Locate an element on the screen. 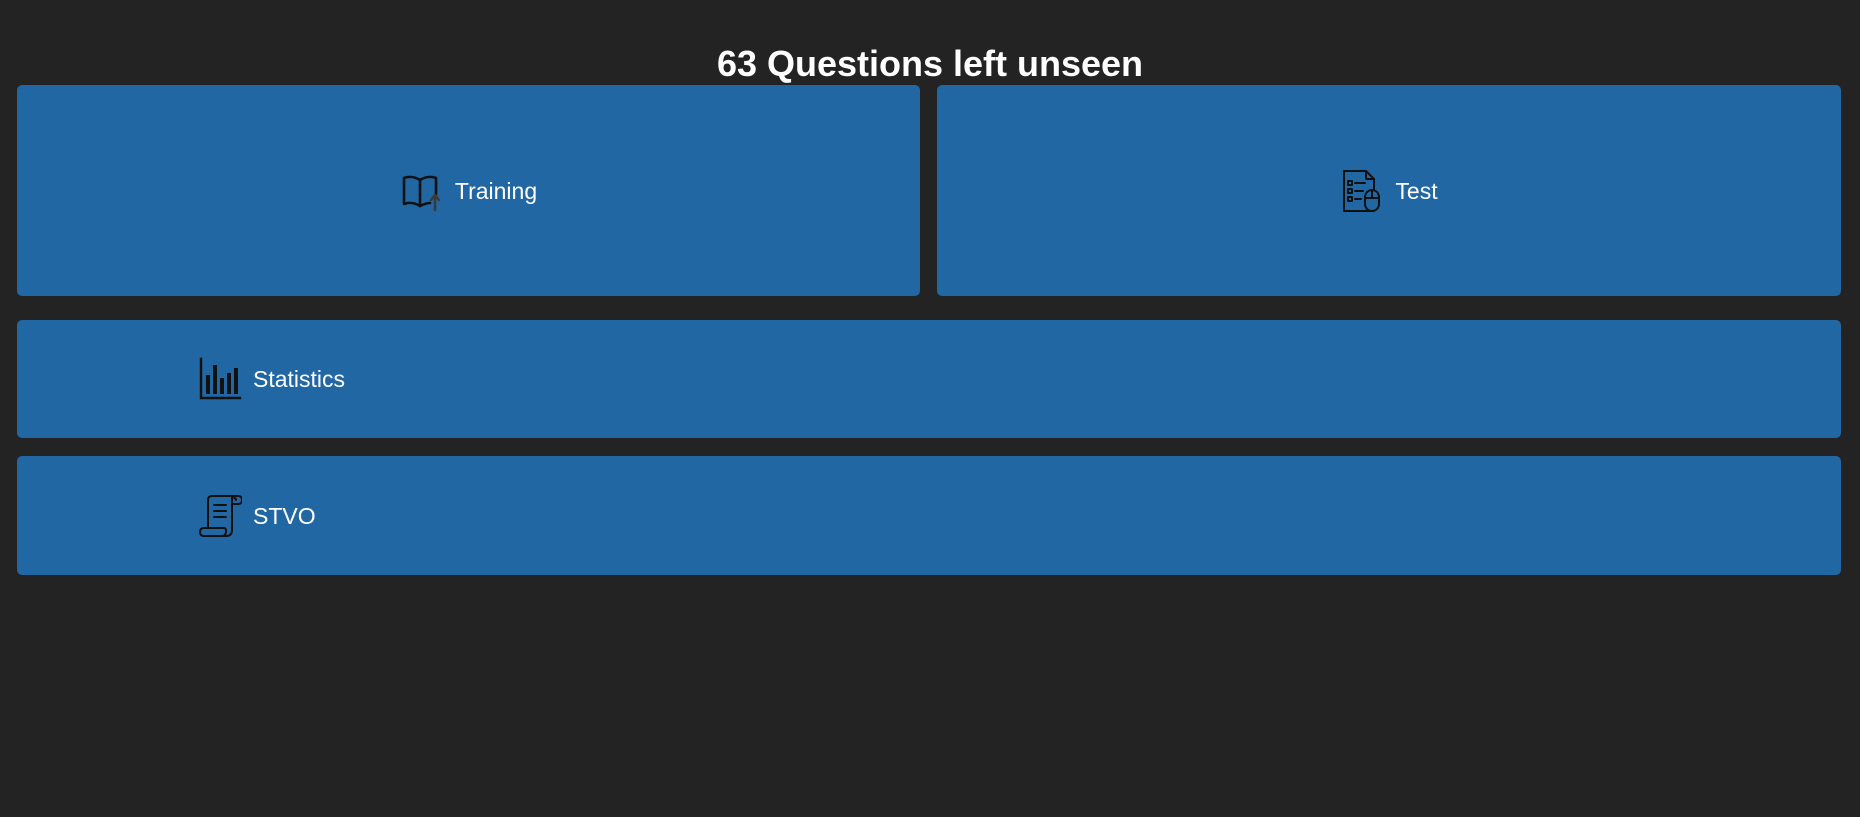  scroll-document-icon is located at coordinates (220, 516).